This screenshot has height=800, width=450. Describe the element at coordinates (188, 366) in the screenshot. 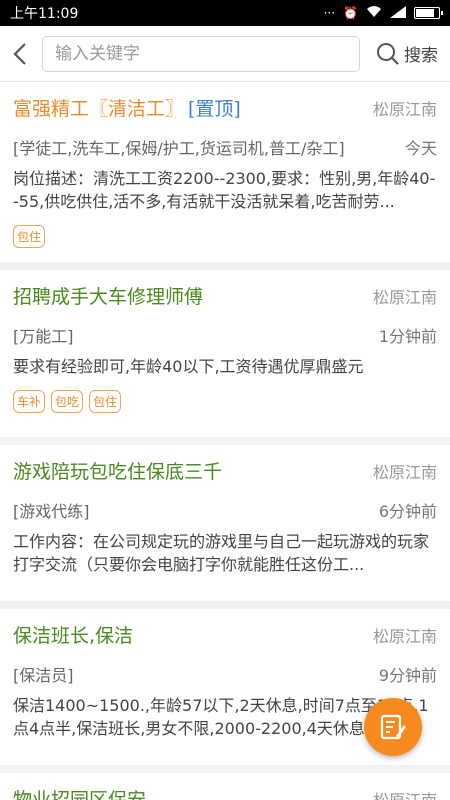

I see `job-description: 要求有经验即可,年龄40以下,工资待遇优厚鼎盛元` at that location.